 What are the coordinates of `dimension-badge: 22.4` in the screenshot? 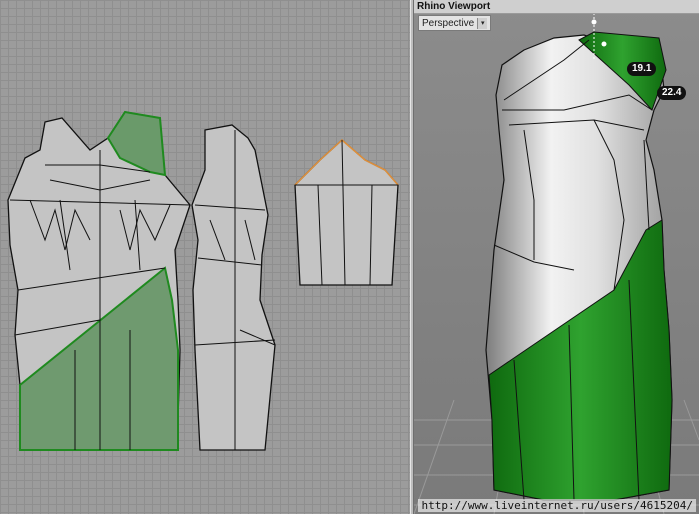 It's located at (672, 93).